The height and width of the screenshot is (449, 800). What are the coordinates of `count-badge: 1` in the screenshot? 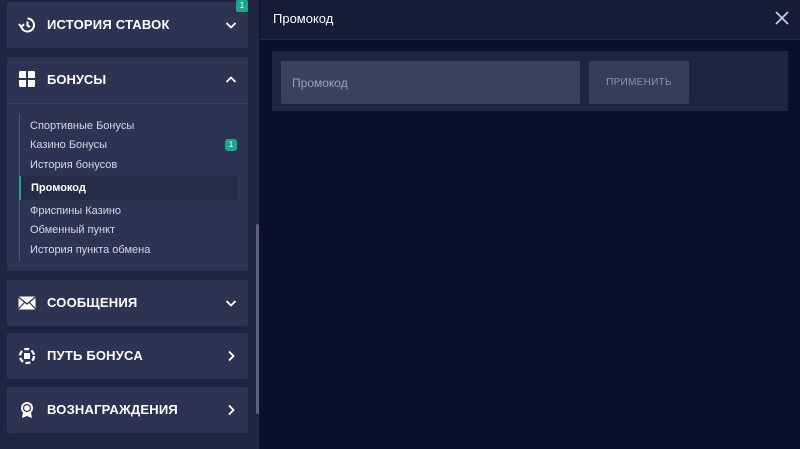 It's located at (231, 145).